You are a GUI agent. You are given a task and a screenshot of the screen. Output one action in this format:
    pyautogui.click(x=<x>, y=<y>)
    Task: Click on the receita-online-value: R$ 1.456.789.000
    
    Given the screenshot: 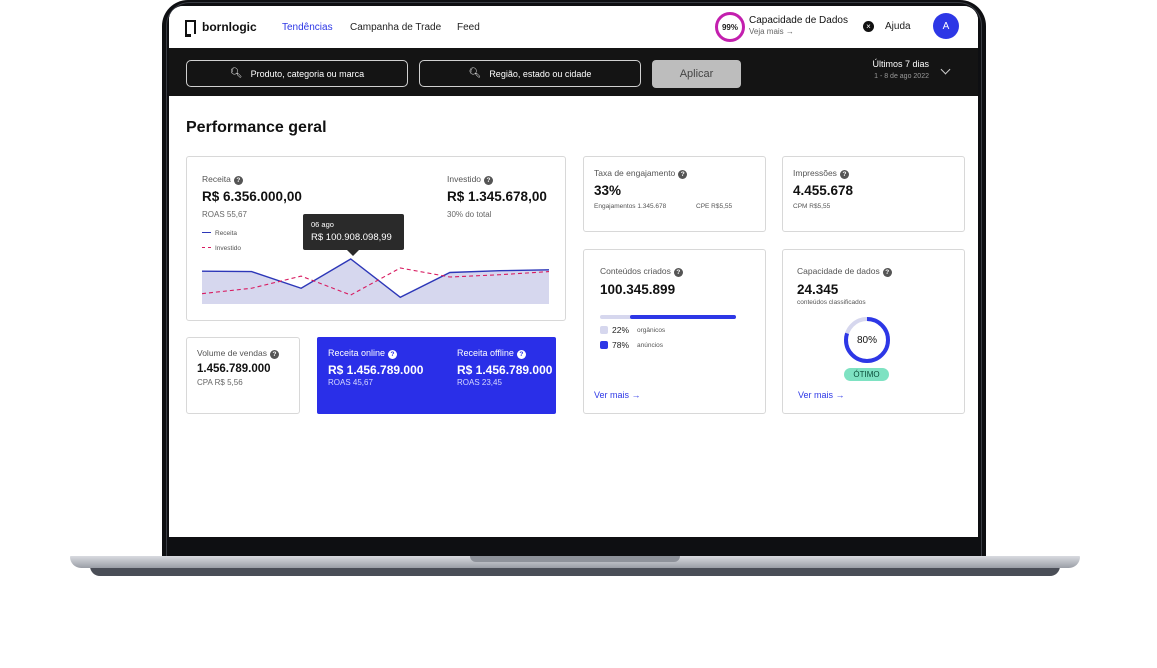 What is the action you would take?
    pyautogui.click(x=376, y=370)
    